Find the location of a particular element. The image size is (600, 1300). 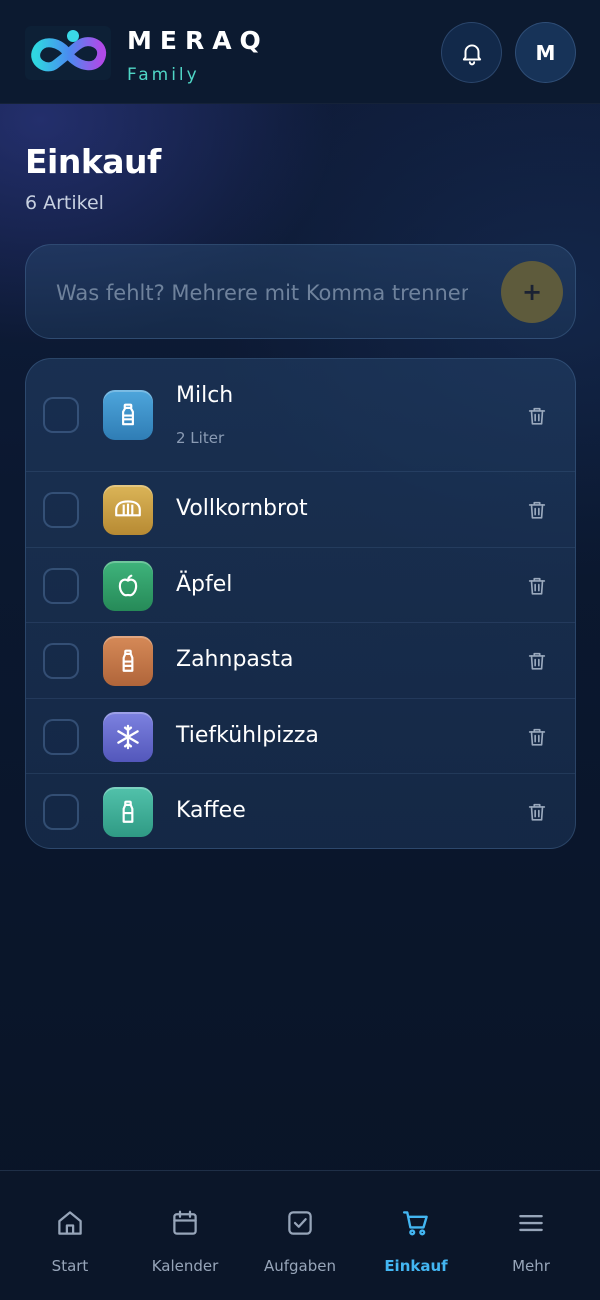

list-item: Vollkornbrot is located at coordinates (300, 510).